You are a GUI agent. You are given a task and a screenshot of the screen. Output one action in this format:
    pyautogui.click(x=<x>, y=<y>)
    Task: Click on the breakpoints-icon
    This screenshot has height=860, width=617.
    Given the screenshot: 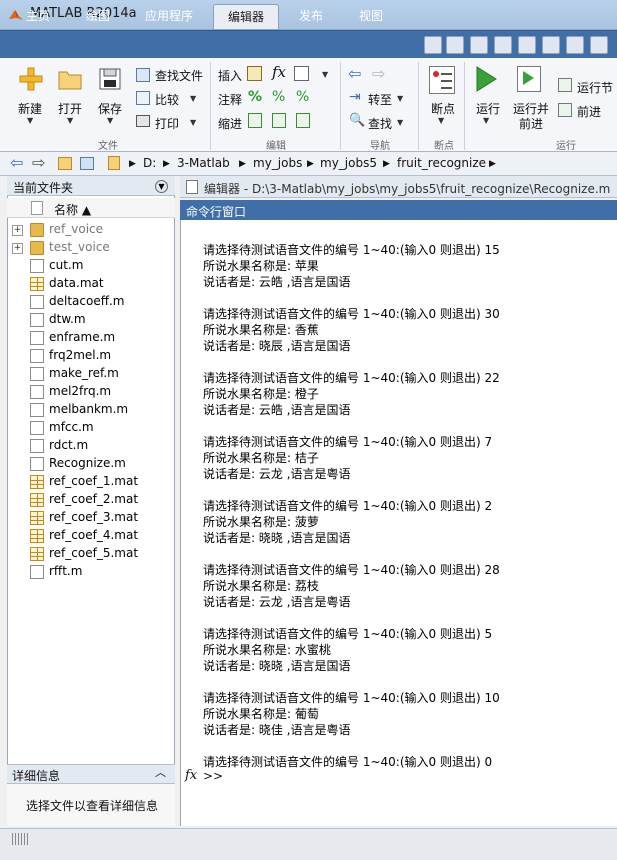 What is the action you would take?
    pyautogui.click(x=442, y=80)
    